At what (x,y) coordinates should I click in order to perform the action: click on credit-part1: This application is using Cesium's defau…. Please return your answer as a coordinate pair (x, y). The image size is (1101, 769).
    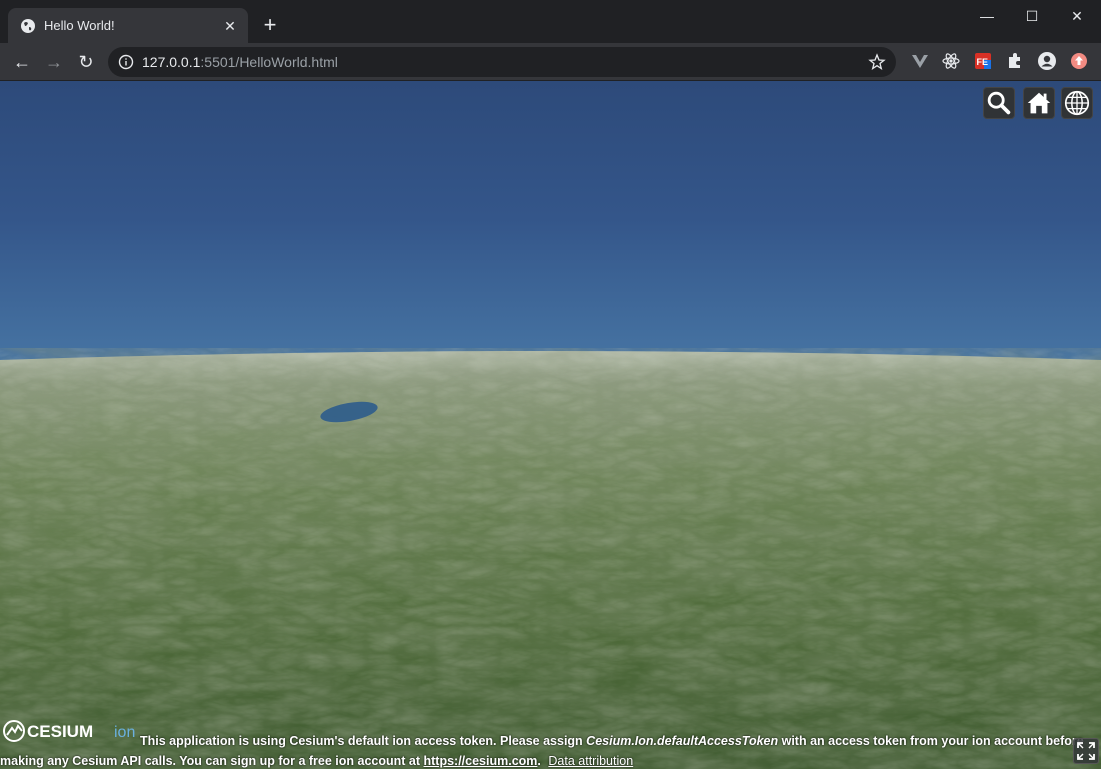
    Looking at the image, I should click on (363, 741).